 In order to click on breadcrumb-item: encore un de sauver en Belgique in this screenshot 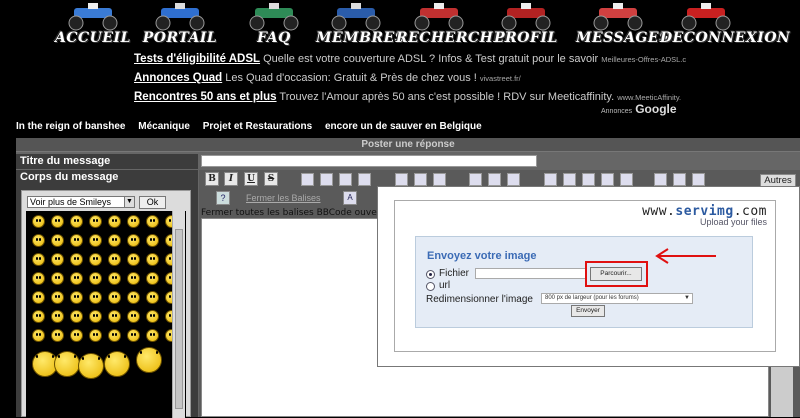, I will do `click(403, 126)`.